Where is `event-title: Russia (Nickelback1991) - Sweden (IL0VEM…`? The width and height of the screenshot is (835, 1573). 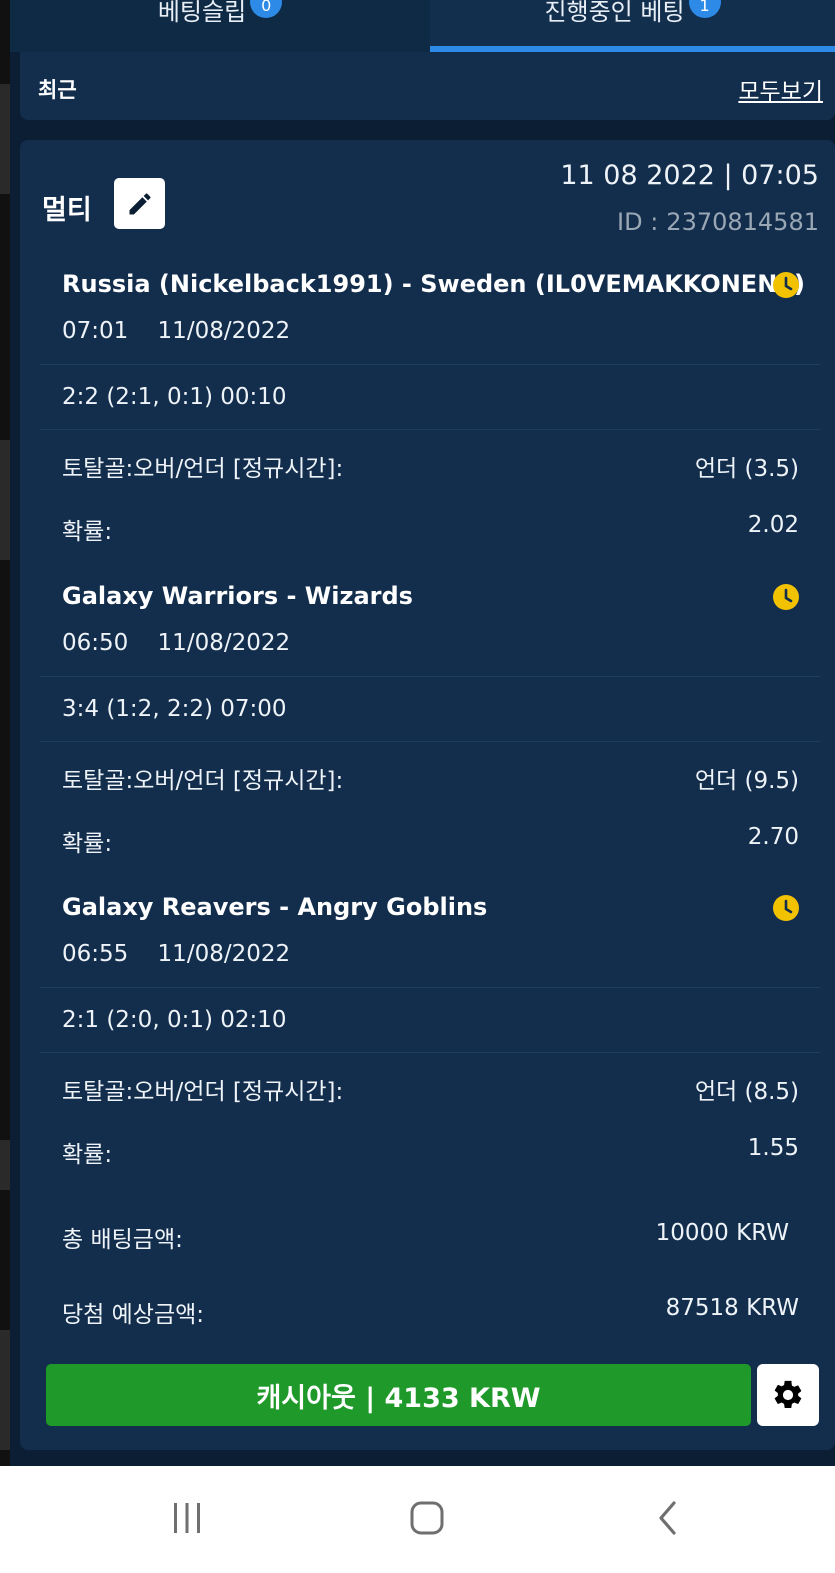
event-title: Russia (Nickelback1991) - Sweden (IL0VEM… is located at coordinates (433, 284).